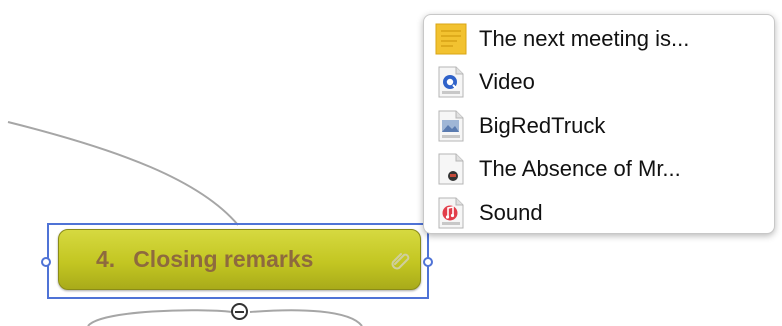 This screenshot has height=326, width=782. What do you see at coordinates (511, 212) in the screenshot?
I see `attachment-label: Sound` at bounding box center [511, 212].